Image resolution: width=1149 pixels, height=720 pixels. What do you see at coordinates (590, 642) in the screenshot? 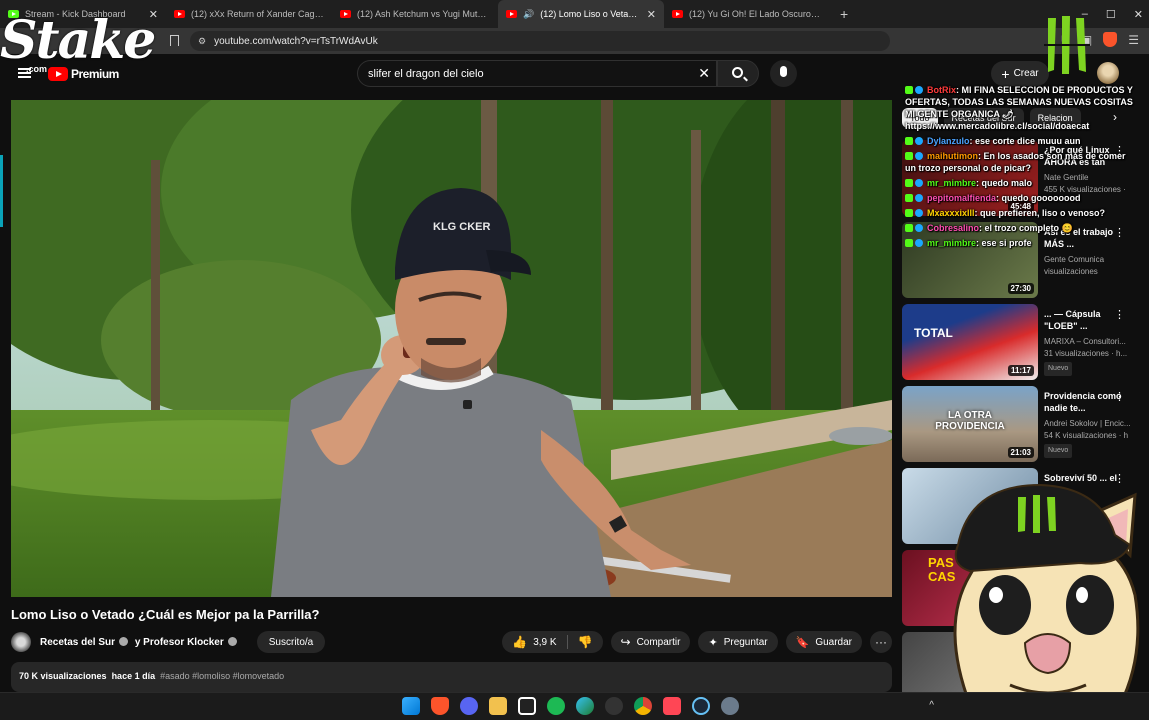
I see `dislike-button: 👎` at bounding box center [590, 642].